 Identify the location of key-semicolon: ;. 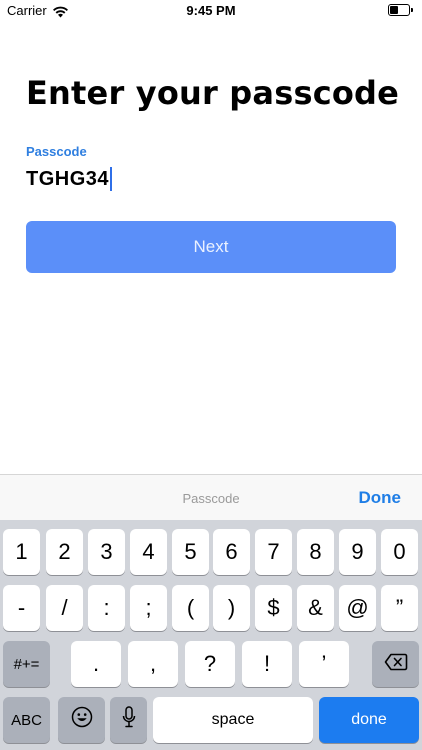
(148, 608).